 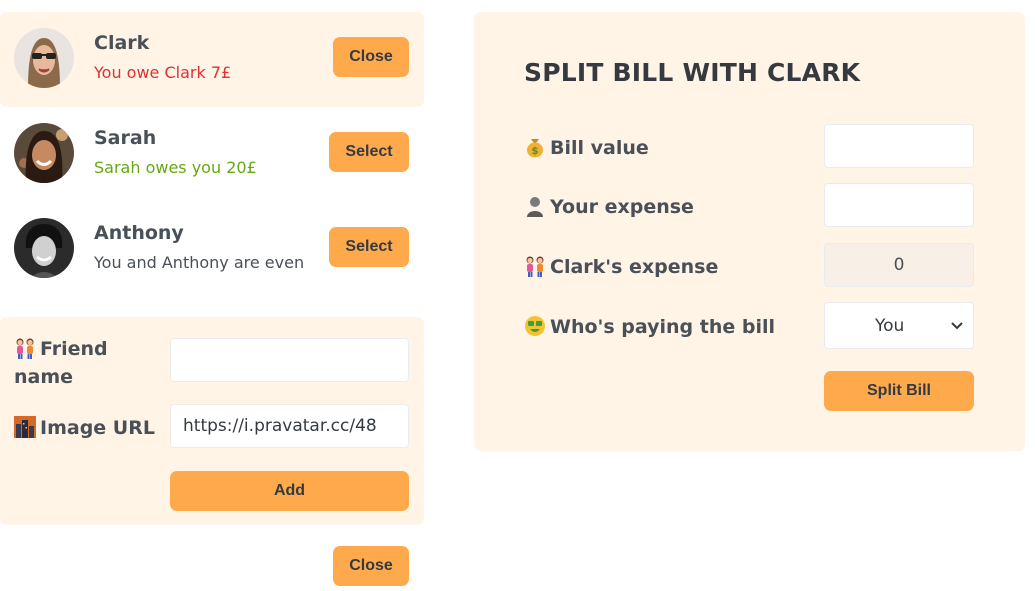 I want to click on person-icon, so click(x=535, y=207).